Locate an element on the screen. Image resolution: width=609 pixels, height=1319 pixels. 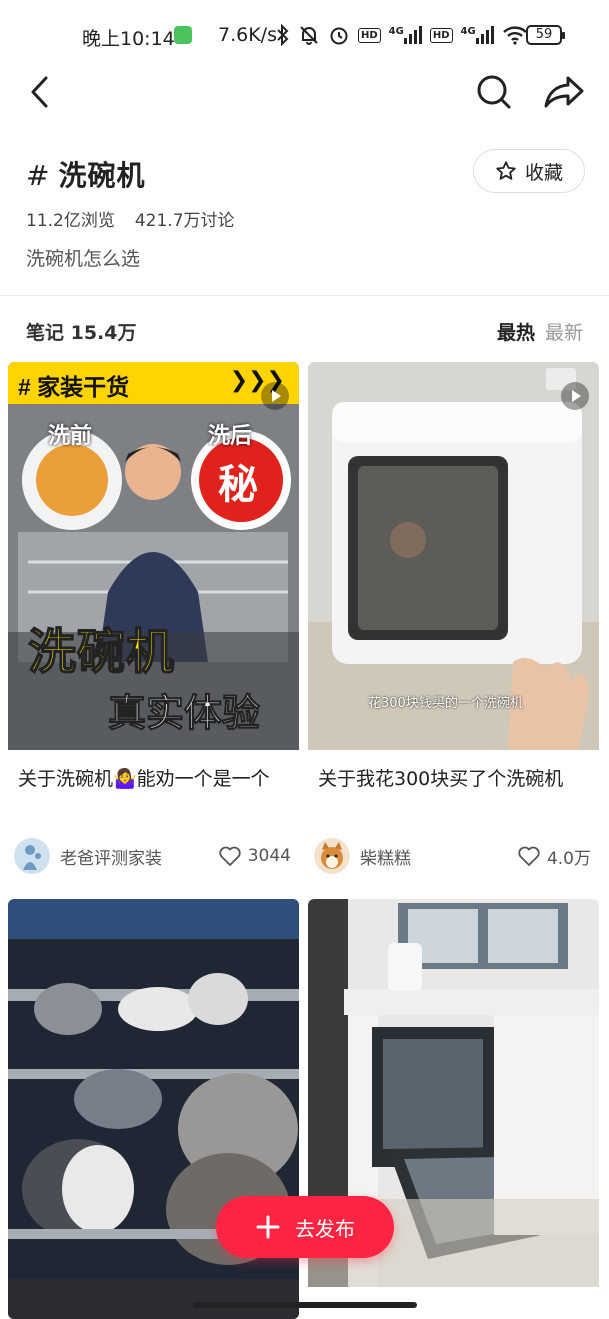
note-cover-image: # 家装干货 ❯❯❯ 洗前 洗后 秘 洗碗机 真实体验 is located at coordinates (153, 556).